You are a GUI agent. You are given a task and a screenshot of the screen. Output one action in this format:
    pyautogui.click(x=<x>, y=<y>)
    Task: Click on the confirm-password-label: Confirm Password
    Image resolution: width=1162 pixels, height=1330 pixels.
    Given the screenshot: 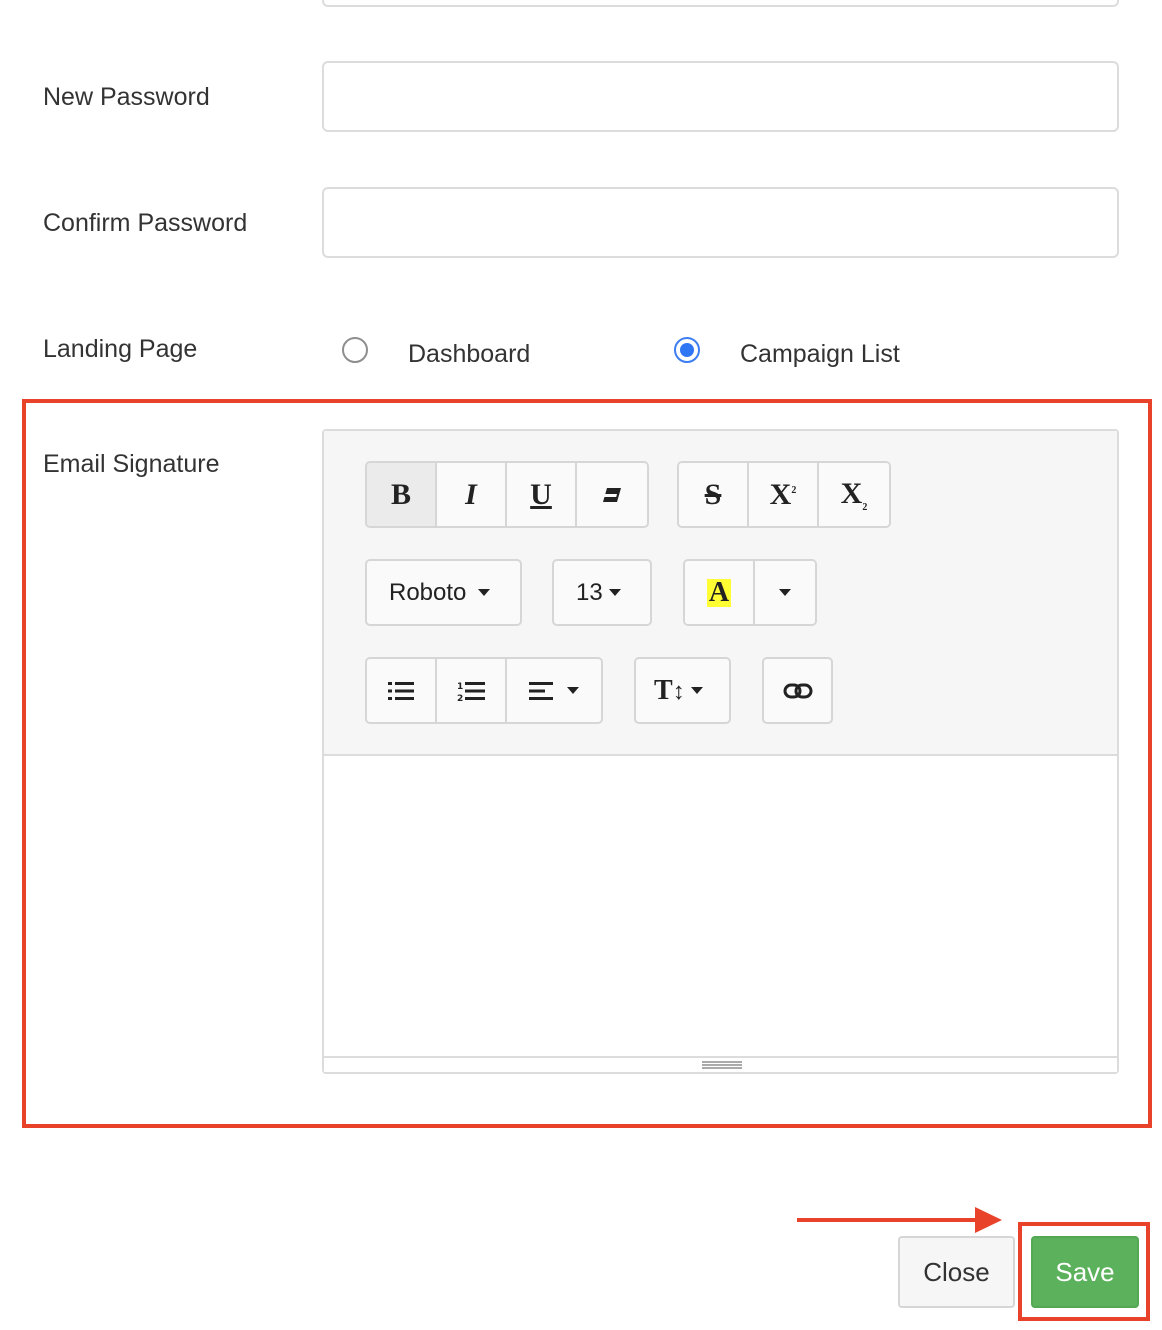 What is the action you would take?
    pyautogui.click(x=145, y=223)
    